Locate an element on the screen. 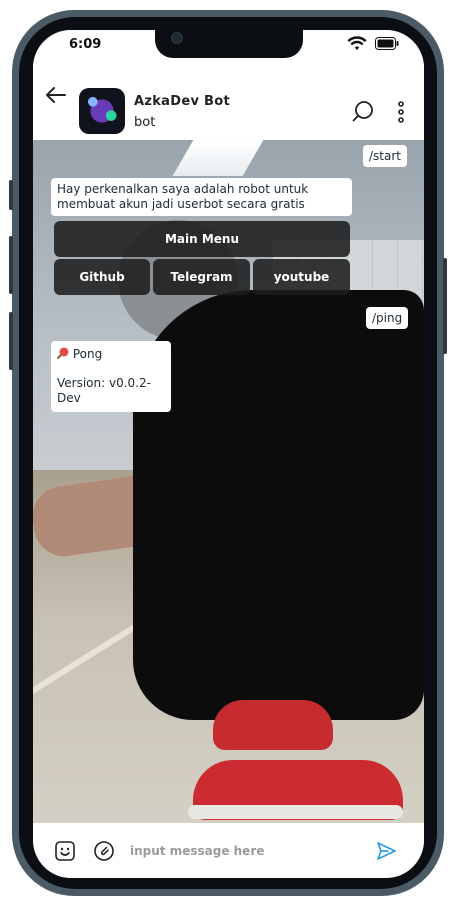 This screenshot has width=457, height=907. chat-header: AzkaDev Bot bot is located at coordinates (228, 100).